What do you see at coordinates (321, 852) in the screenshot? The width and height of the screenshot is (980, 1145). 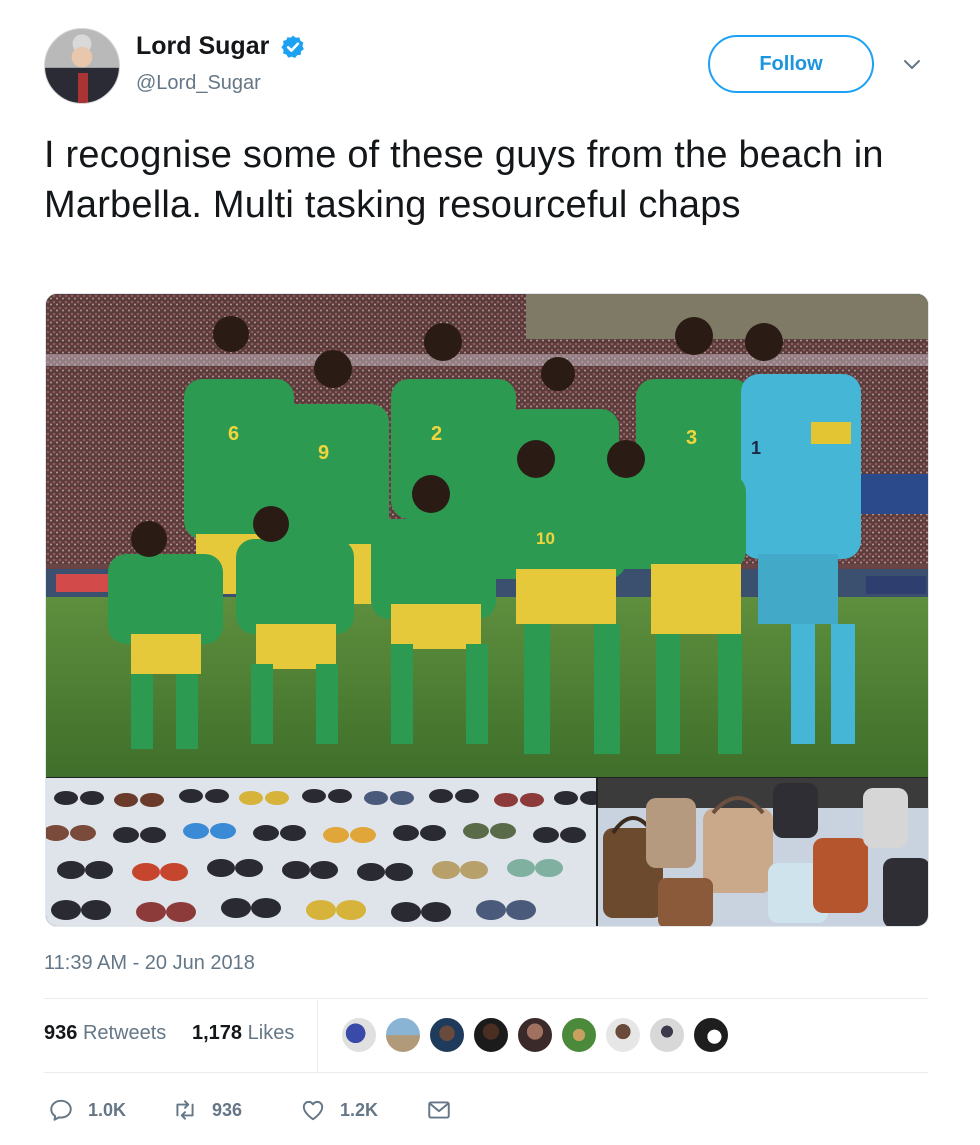 I see `sunglasses-photo` at bounding box center [321, 852].